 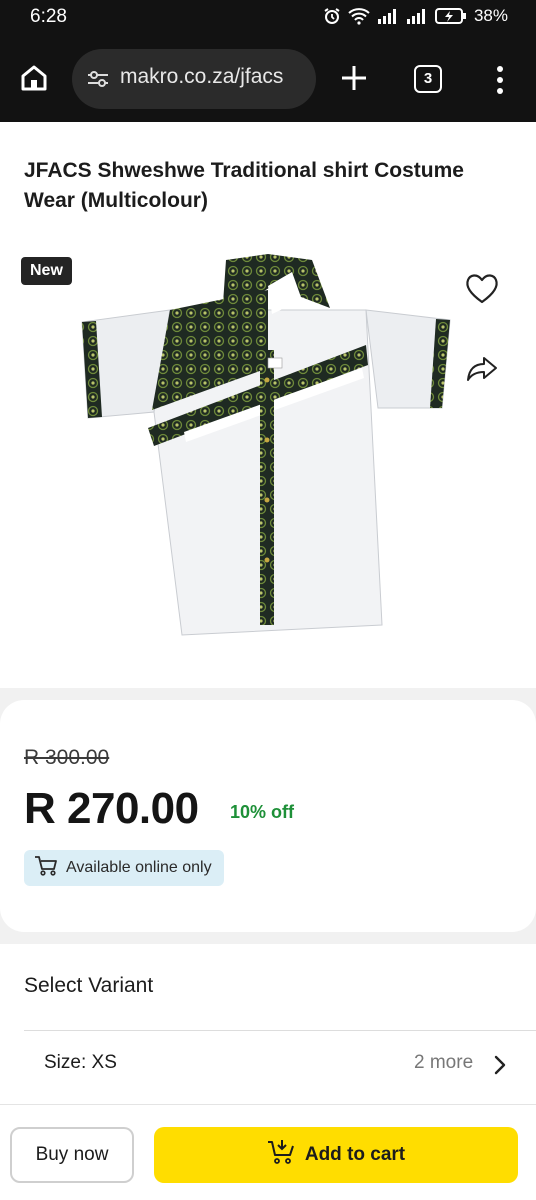 What do you see at coordinates (46, 868) in the screenshot?
I see `cart-icon` at bounding box center [46, 868].